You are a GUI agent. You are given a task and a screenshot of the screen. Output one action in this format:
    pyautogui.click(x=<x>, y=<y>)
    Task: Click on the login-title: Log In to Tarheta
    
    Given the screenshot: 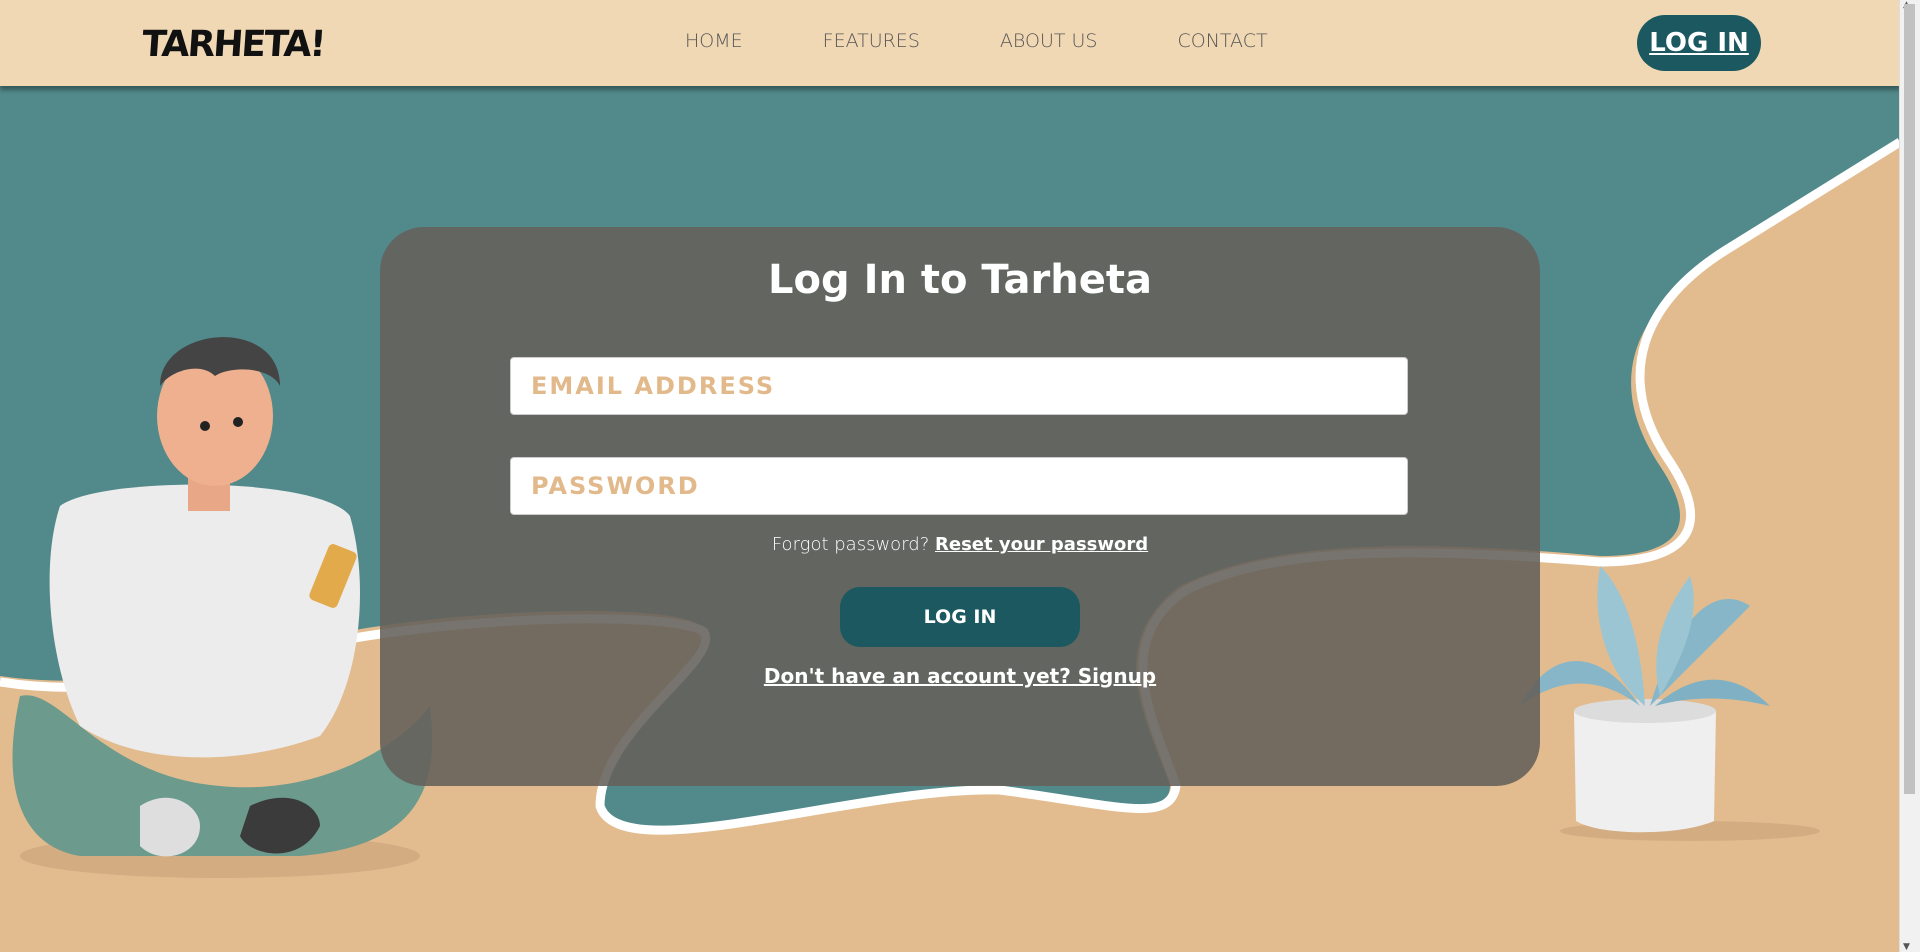 What is the action you would take?
    pyautogui.click(x=960, y=280)
    